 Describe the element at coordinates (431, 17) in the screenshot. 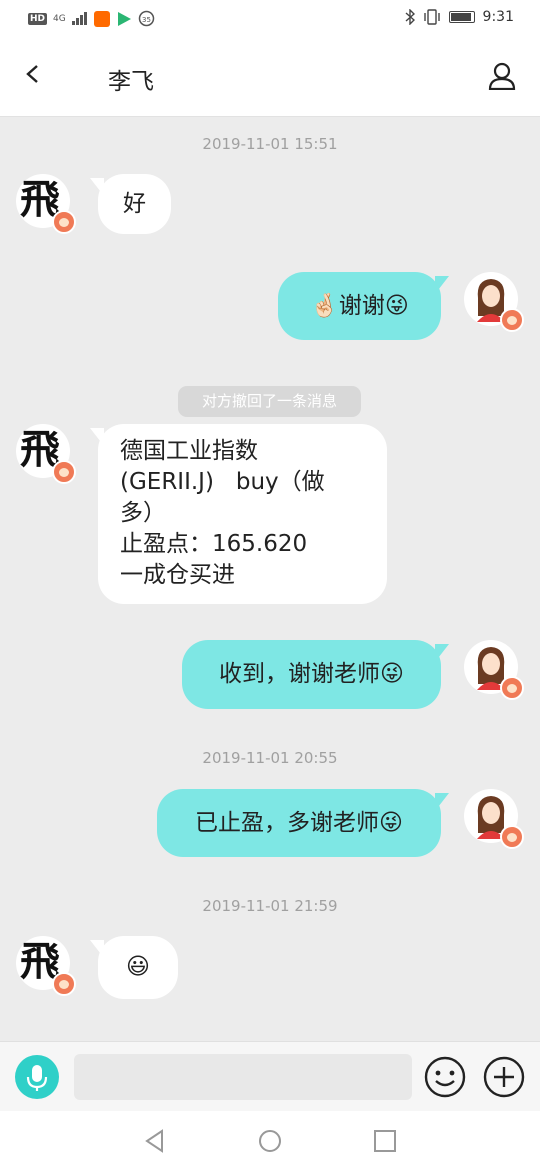

I see `vibrate-icon` at that location.